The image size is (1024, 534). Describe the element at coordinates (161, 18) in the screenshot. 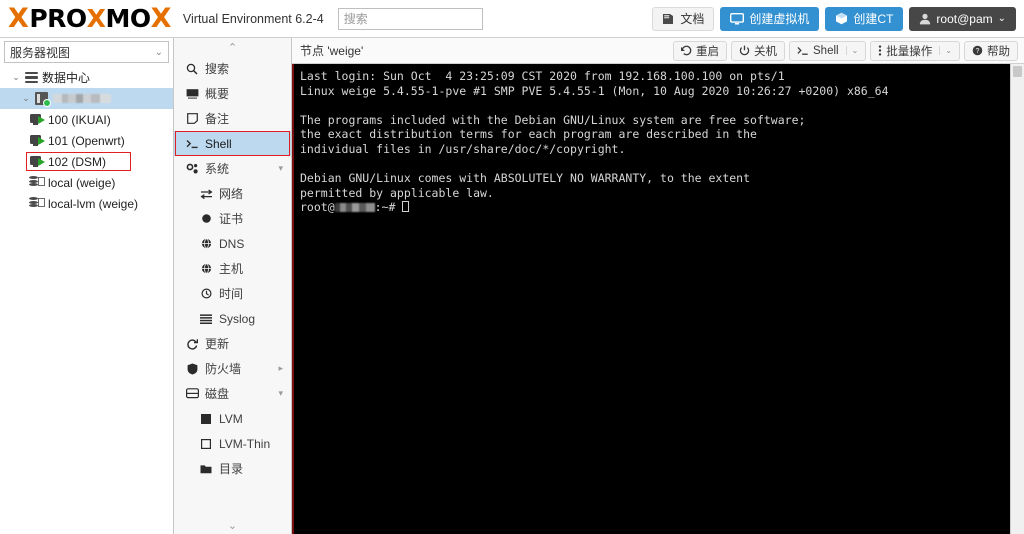

I see `logo-text-x2: X` at that location.